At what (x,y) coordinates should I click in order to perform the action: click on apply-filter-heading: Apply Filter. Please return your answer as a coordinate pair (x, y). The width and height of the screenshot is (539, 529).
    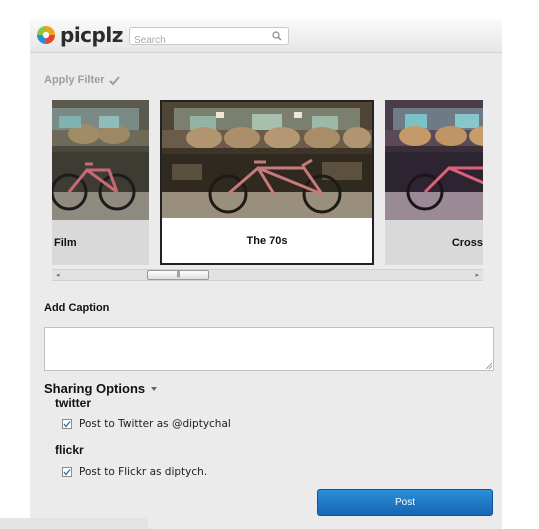
    Looking at the image, I should click on (82, 80).